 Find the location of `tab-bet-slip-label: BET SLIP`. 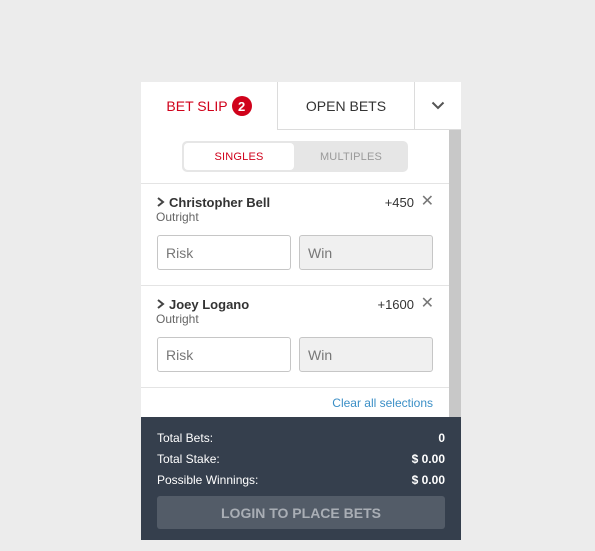

tab-bet-slip-label: BET SLIP is located at coordinates (197, 106).